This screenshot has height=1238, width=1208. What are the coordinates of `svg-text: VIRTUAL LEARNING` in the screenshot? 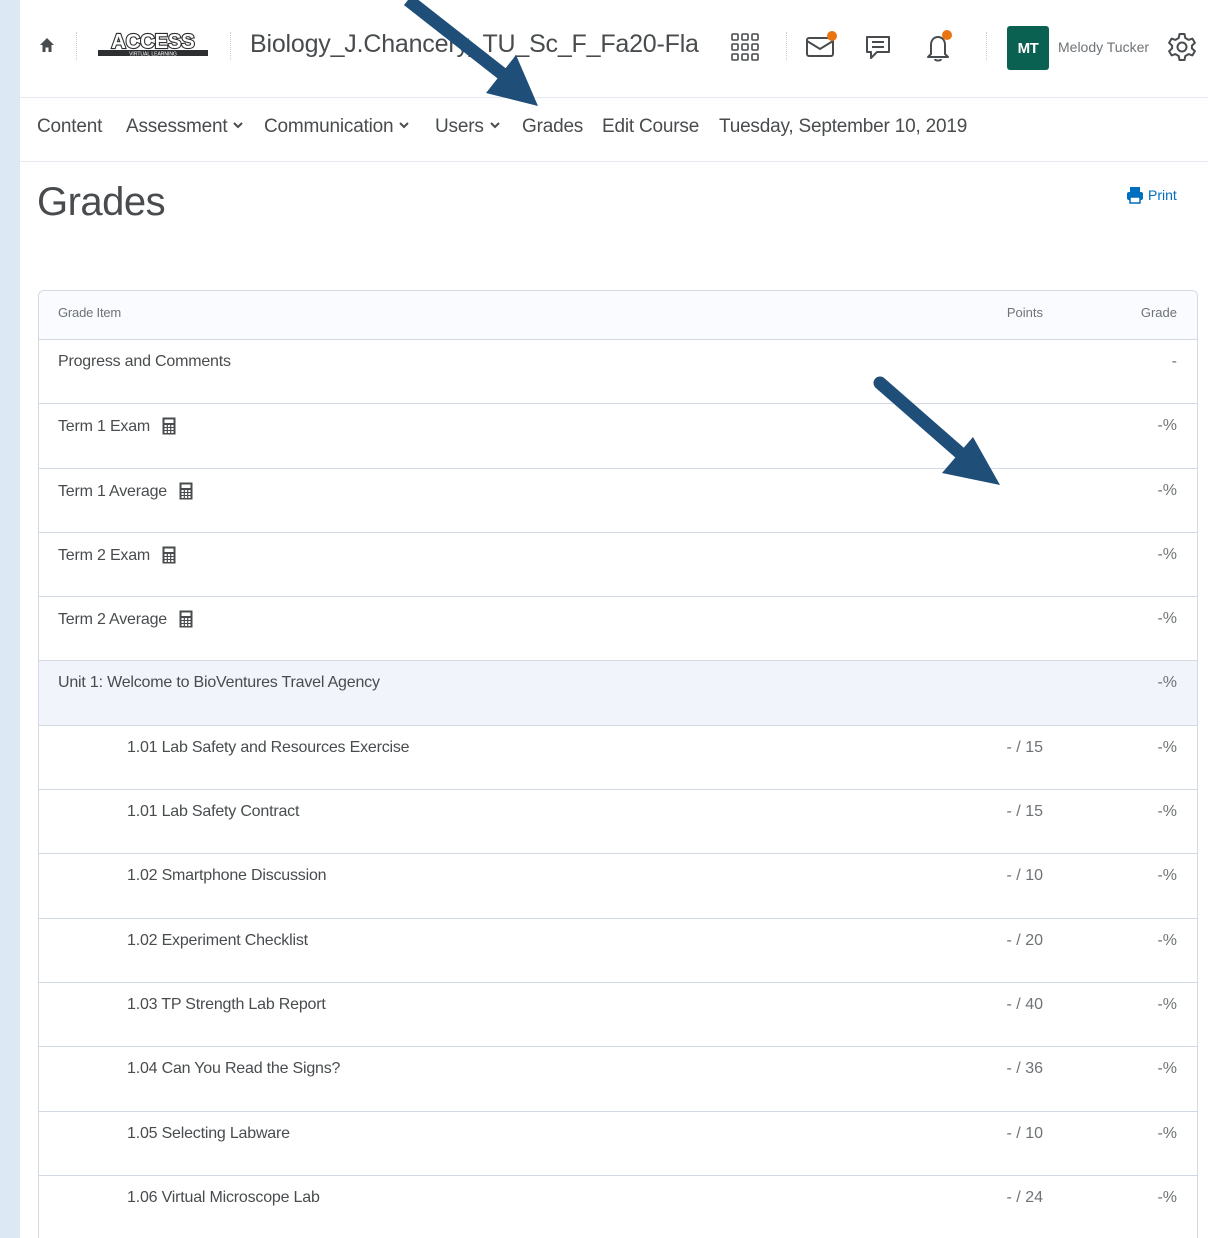 It's located at (153, 55).